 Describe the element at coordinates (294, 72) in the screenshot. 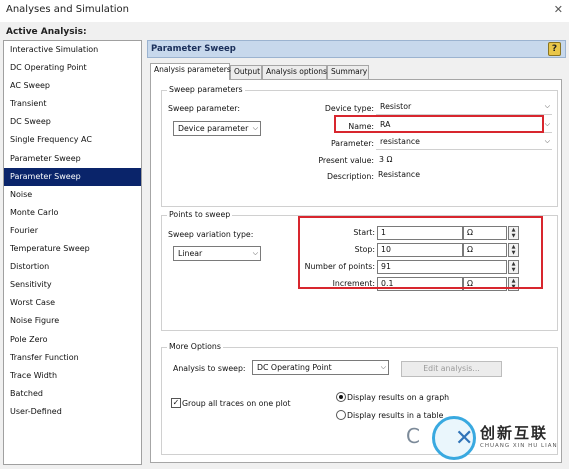

I see `tab-analysis-options: Analysis options` at that location.